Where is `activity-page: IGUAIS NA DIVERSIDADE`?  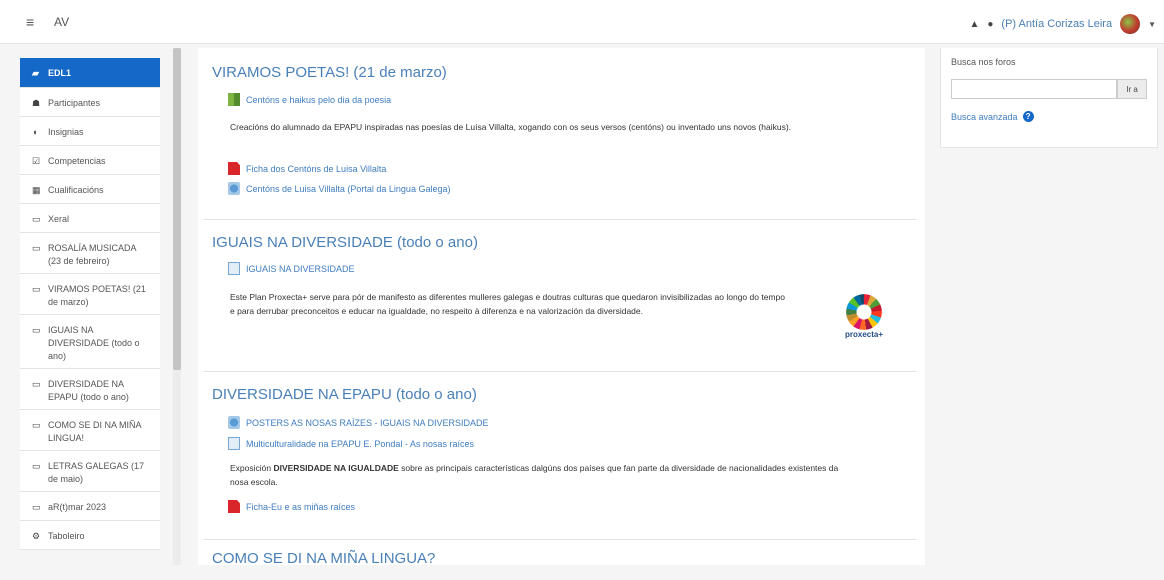
activity-page: IGUAIS NA DIVERSIDADE is located at coordinates (291, 268).